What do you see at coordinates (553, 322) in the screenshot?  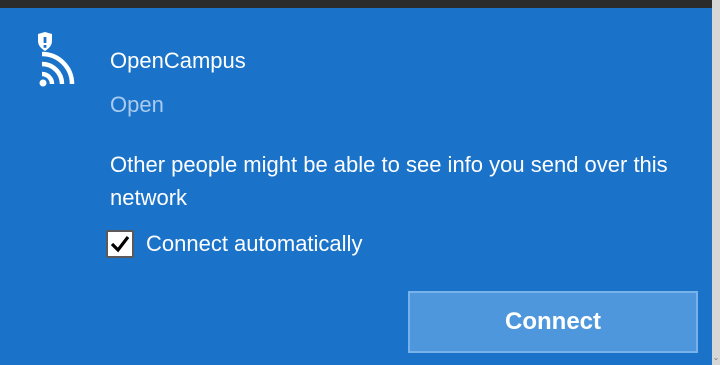 I see `connect-button: Connect` at bounding box center [553, 322].